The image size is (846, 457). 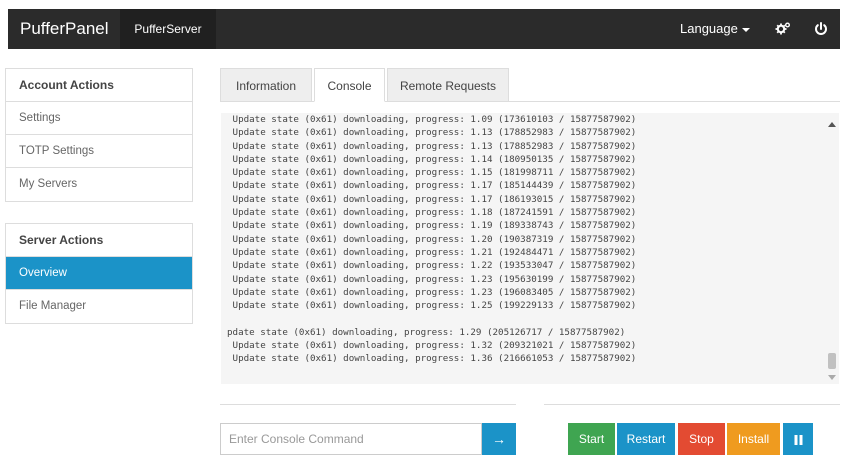 What do you see at coordinates (832, 361) in the screenshot?
I see `scroll-thumb` at bounding box center [832, 361].